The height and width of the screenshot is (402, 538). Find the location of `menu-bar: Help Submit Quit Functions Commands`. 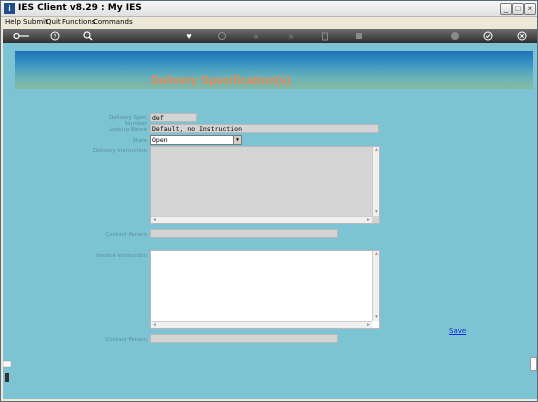

menu-bar: Help Submit Quit Functions Commands is located at coordinates (269, 23).